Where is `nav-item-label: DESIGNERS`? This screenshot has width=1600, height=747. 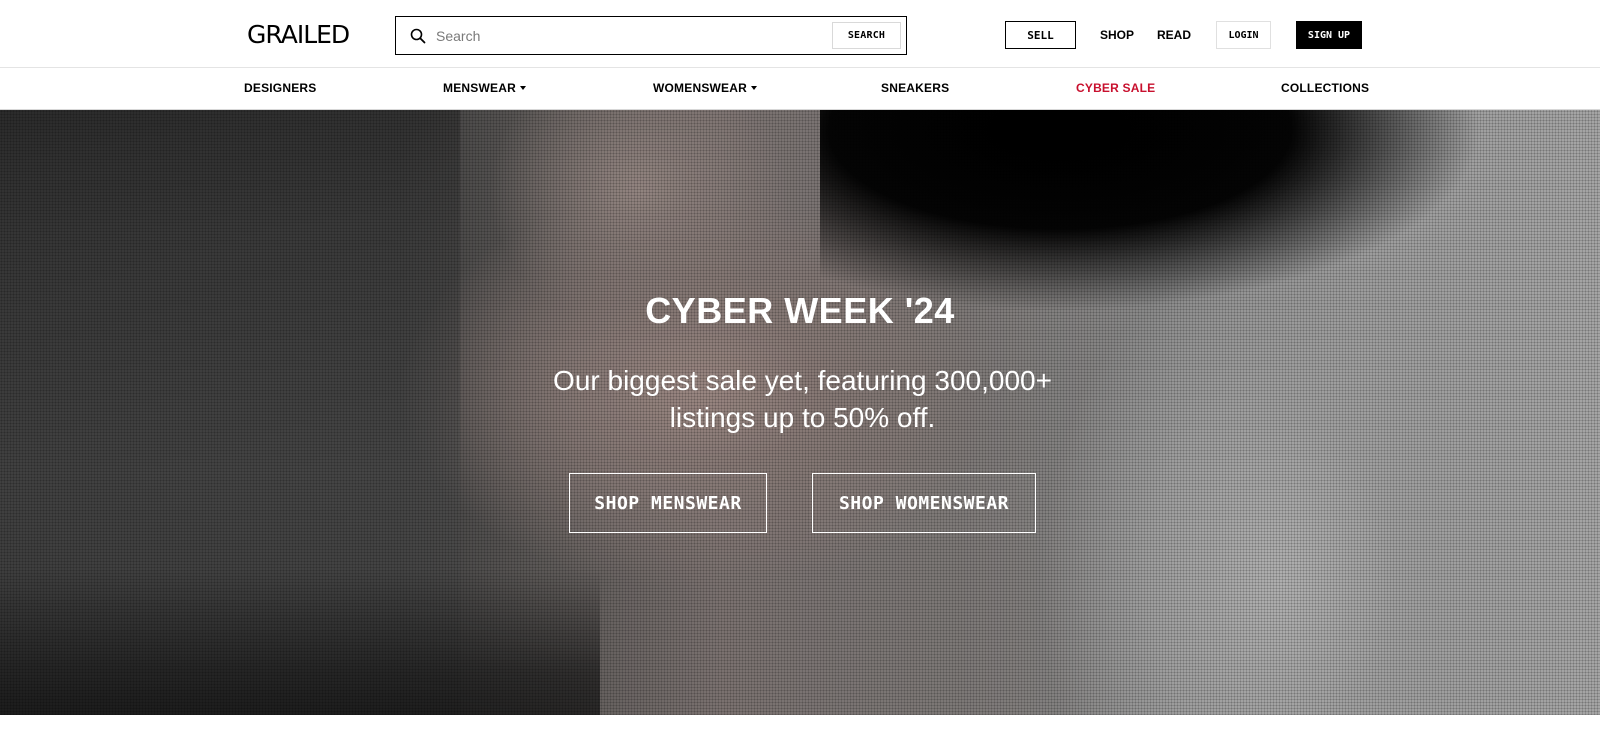 nav-item-label: DESIGNERS is located at coordinates (280, 88).